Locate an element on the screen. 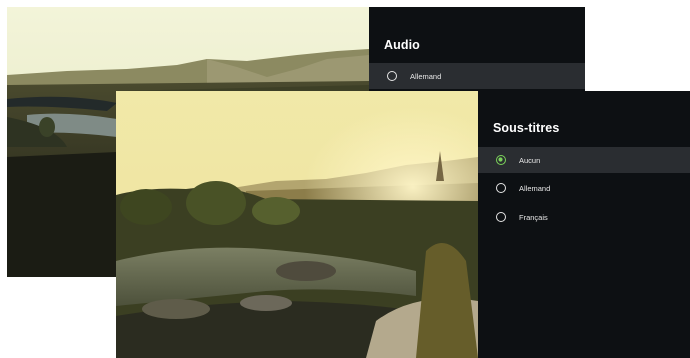 The image size is (690, 358). subtitle-option-allemand: Allemand is located at coordinates (584, 188).